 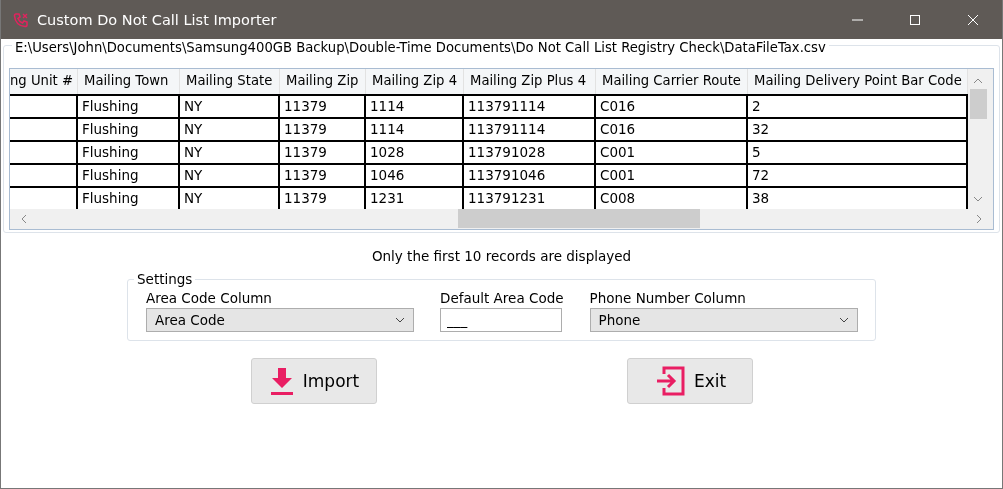 I want to click on maximize-icon, so click(x=915, y=19).